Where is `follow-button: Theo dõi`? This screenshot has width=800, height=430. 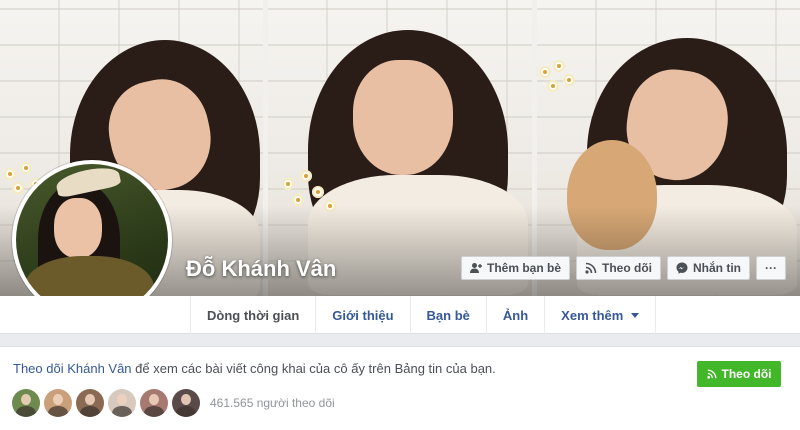
follow-button: Theo dõi is located at coordinates (739, 374).